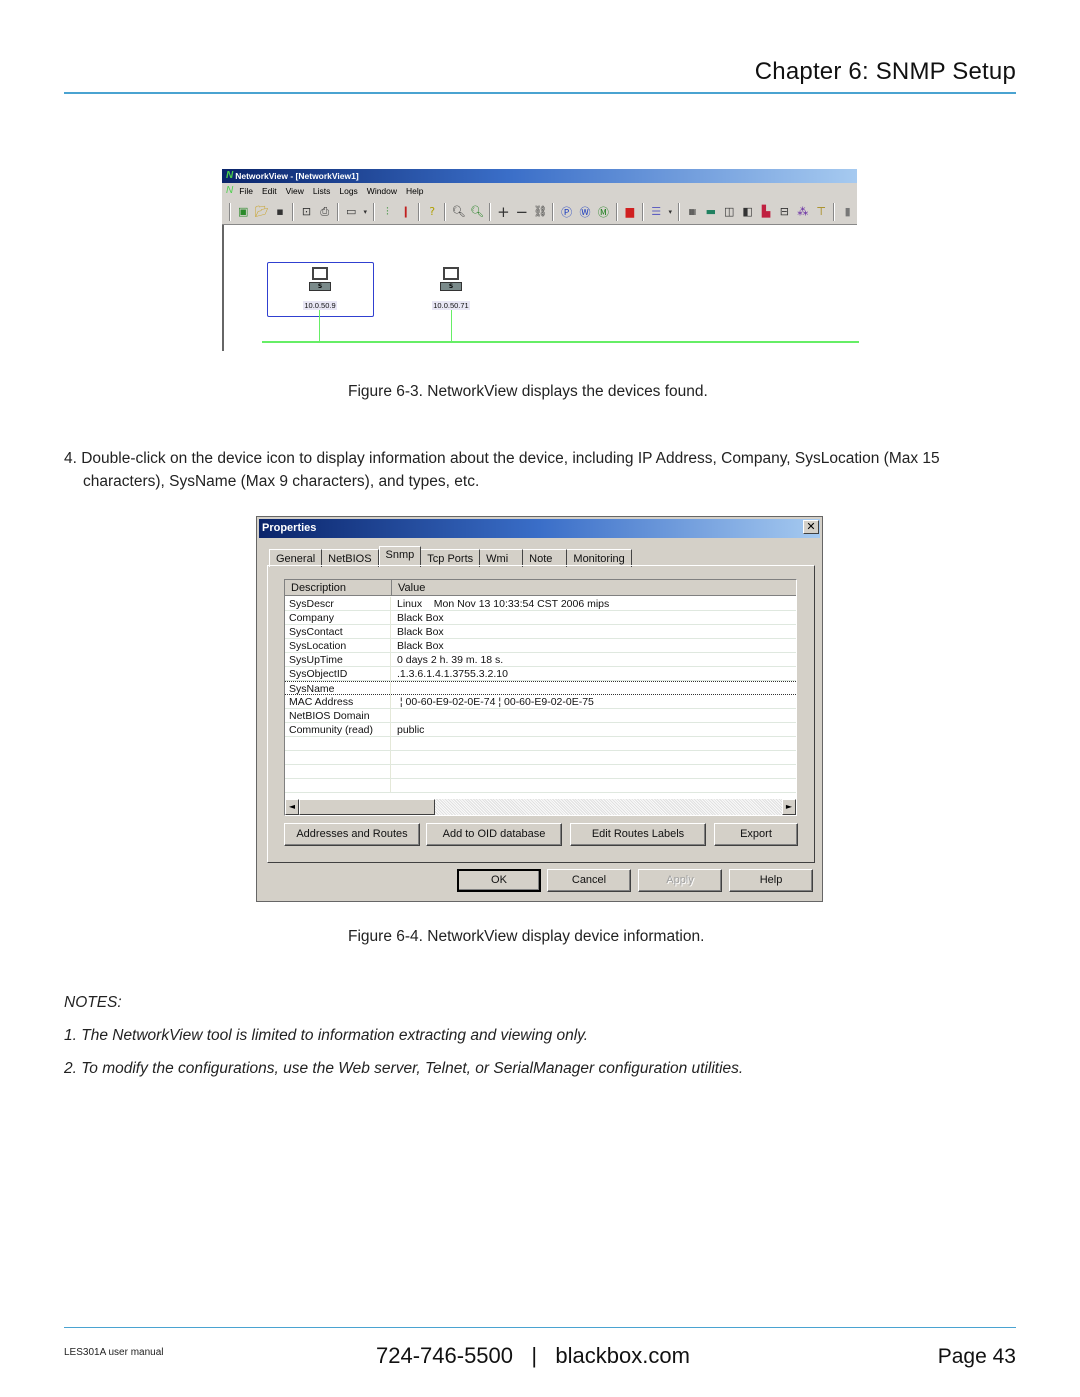 The width and height of the screenshot is (1080, 1397). Describe the element at coordinates (630, 211) in the screenshot. I see `alert-icon: ▆` at that location.